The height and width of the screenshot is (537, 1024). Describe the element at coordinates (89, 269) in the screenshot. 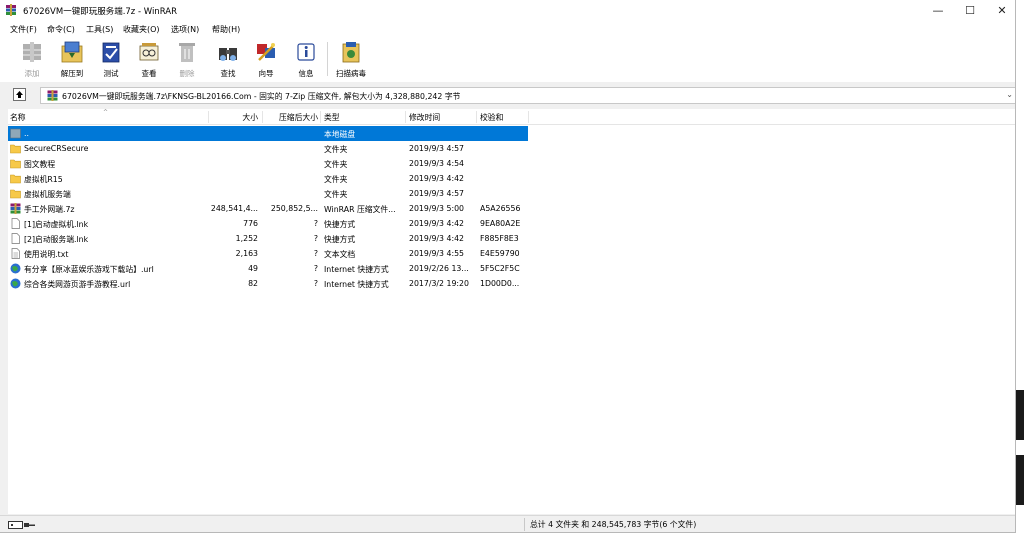

I see `file-name: 有分享【原冰蓝娱乐游戏下载站】.url` at that location.